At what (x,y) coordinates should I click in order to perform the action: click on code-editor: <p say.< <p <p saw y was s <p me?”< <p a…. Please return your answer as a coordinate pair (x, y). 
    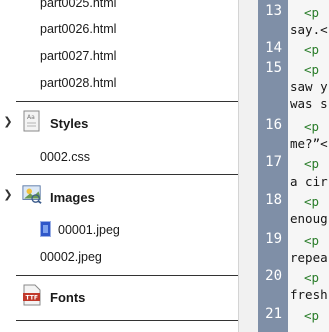
    Looking at the image, I should click on (308, 166).